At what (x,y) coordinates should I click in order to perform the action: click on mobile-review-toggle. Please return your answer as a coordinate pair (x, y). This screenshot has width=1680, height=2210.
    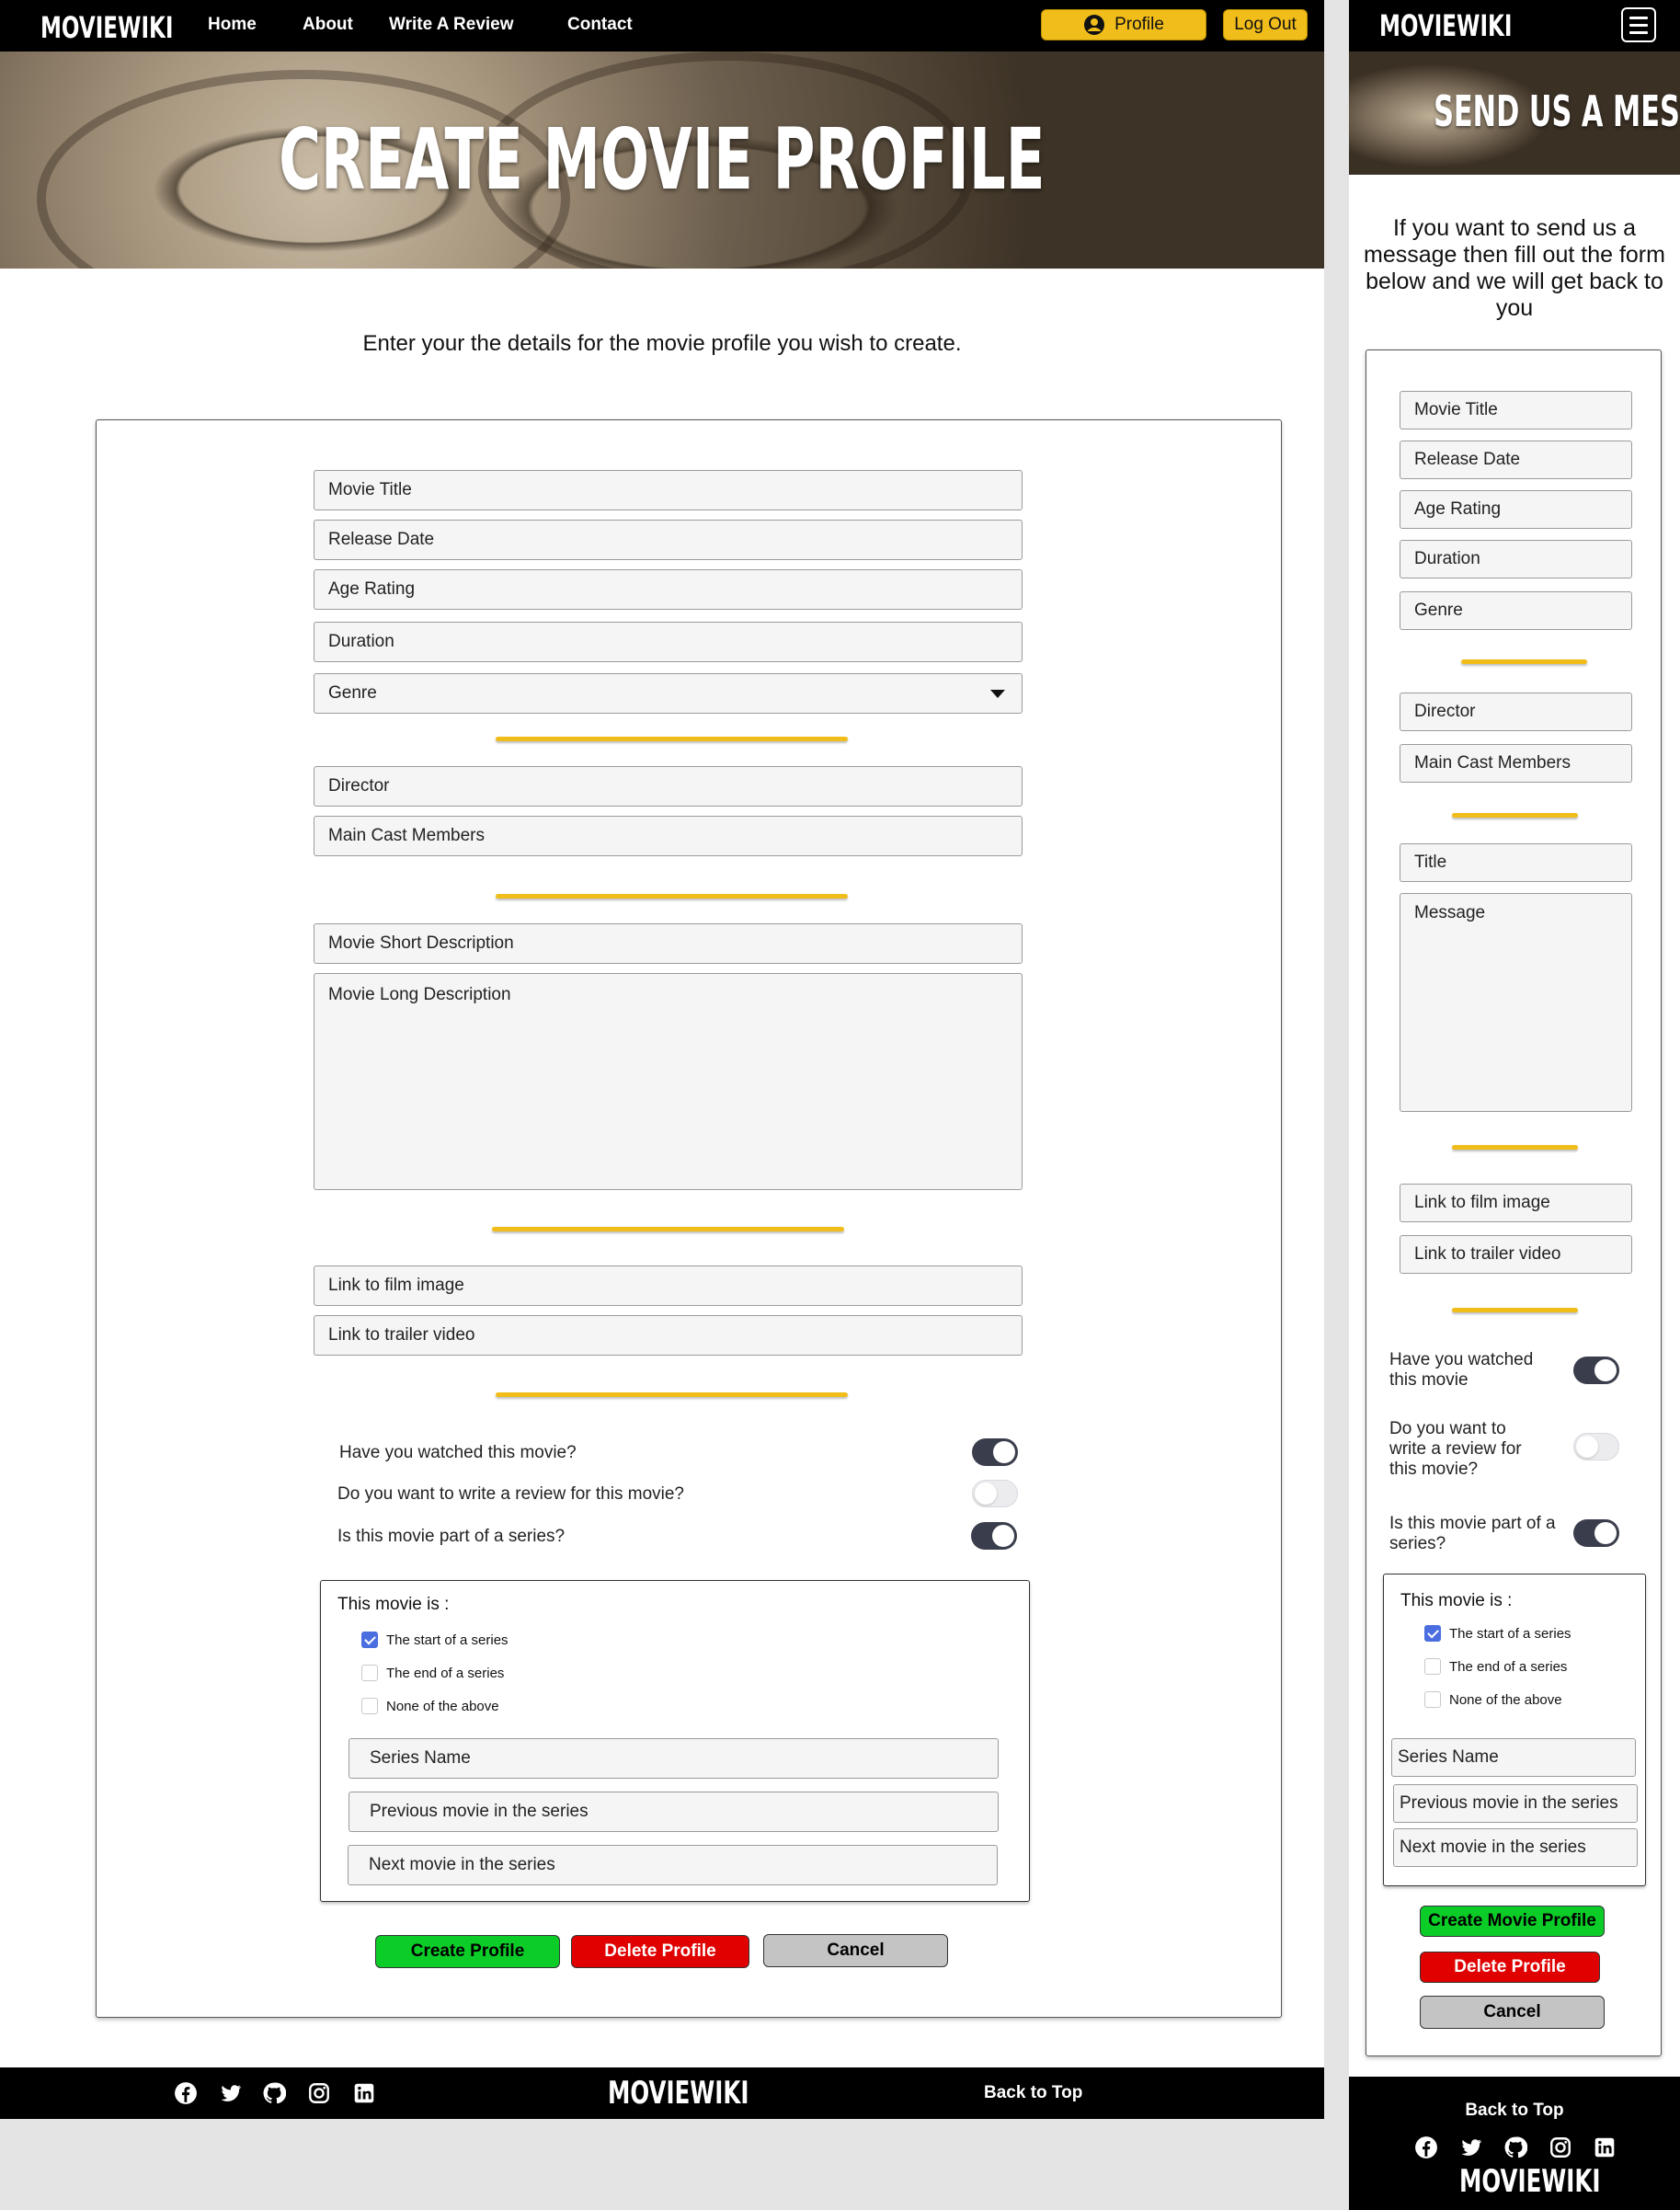
    Looking at the image, I should click on (1596, 1446).